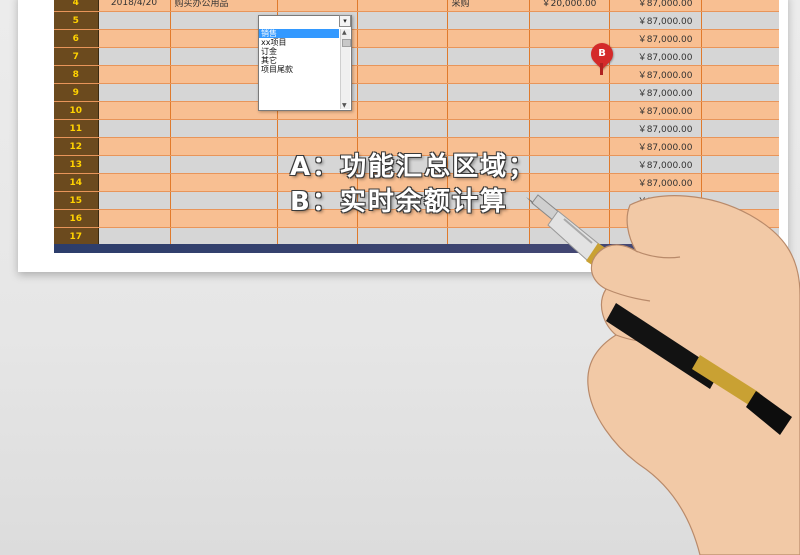 The width and height of the screenshot is (800, 555). Describe the element at coordinates (76, 92) in the screenshot. I see `row-number: 9` at that location.